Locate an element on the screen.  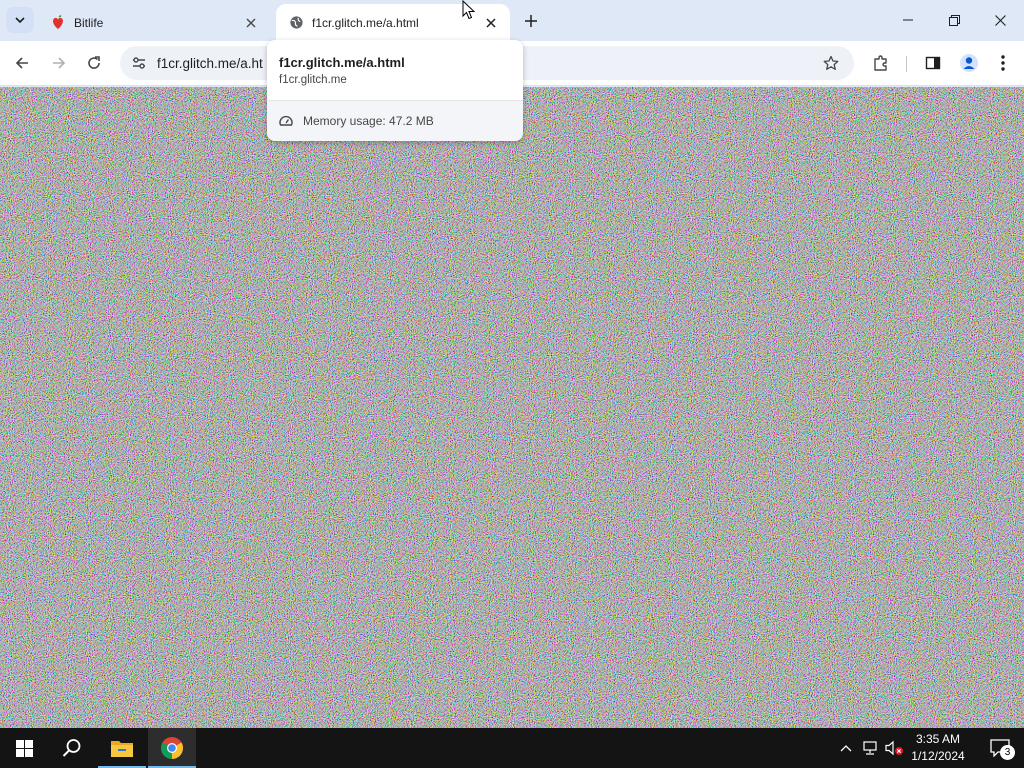
search-icon is located at coordinates (71, 748).